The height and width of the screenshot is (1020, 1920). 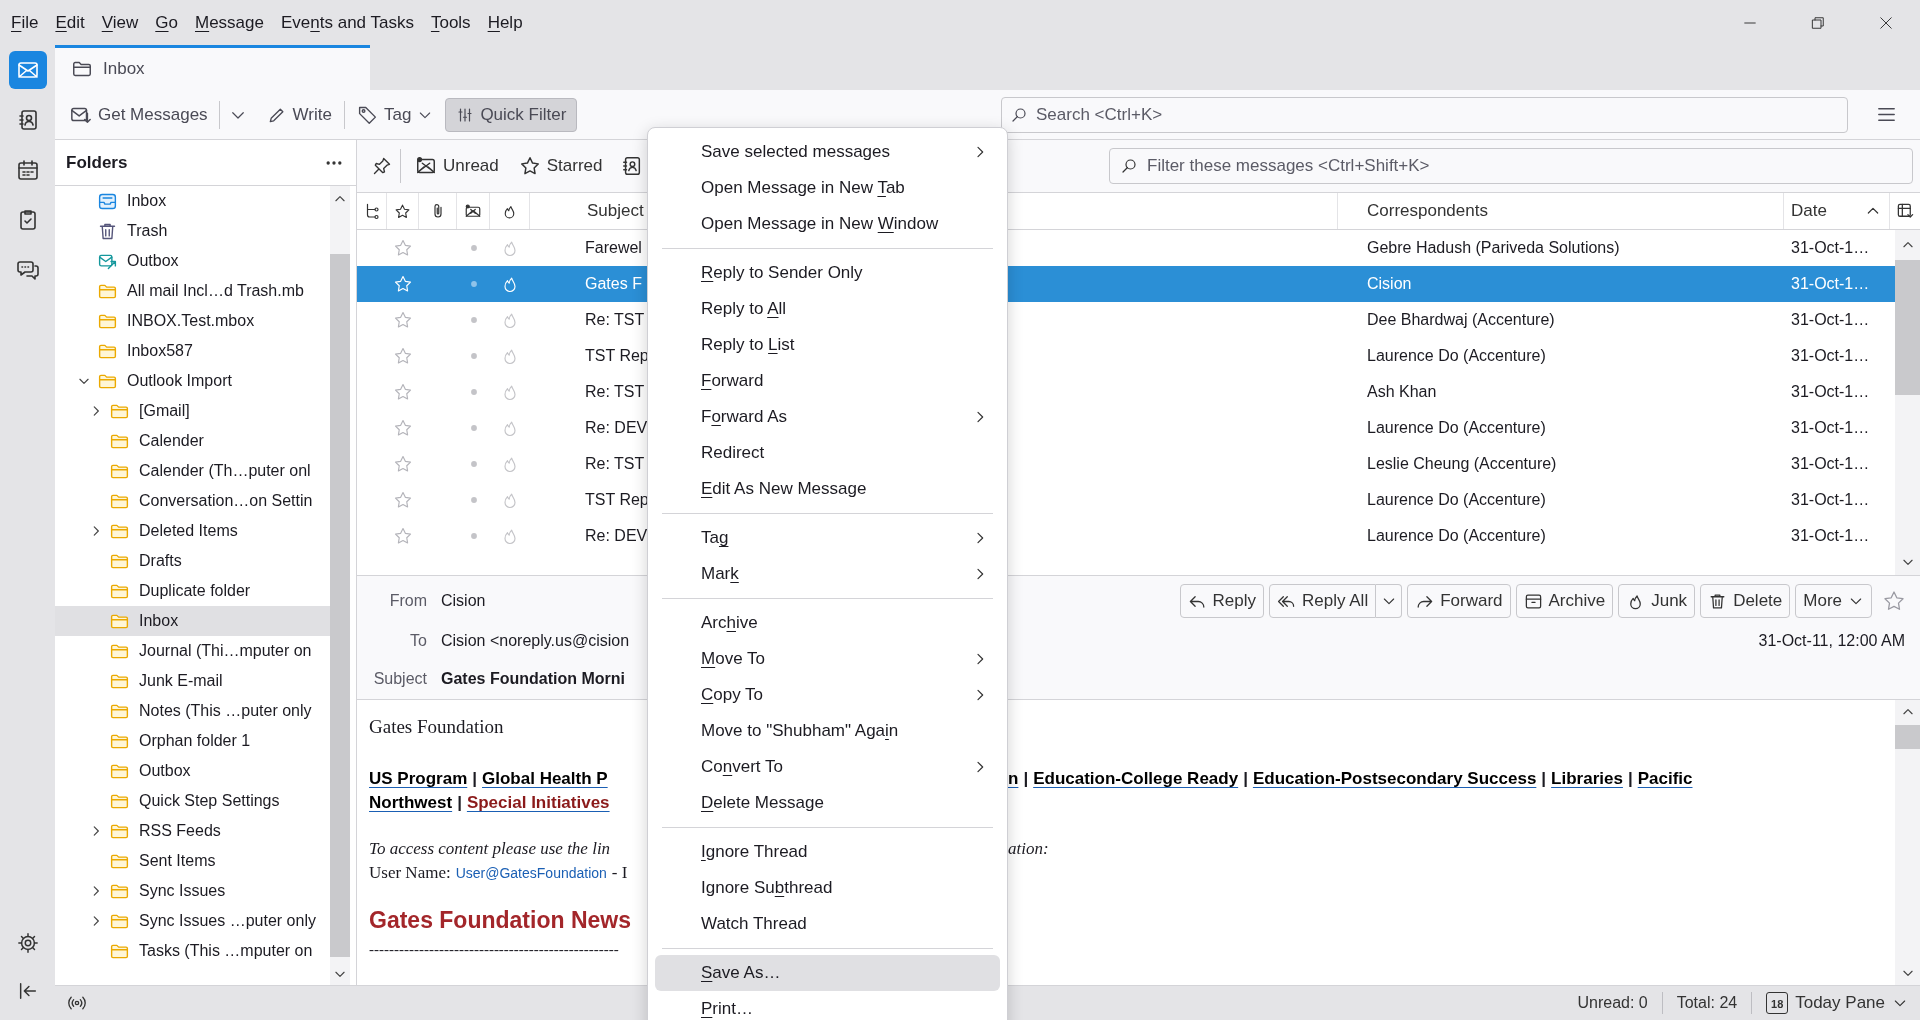 What do you see at coordinates (505, 22) in the screenshot?
I see `menu-bar-item: Help` at bounding box center [505, 22].